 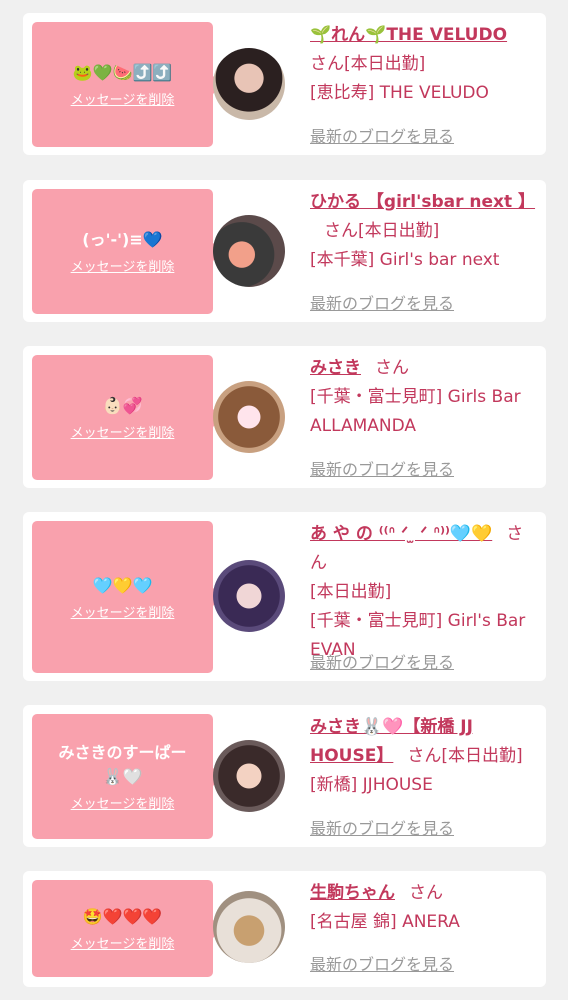 I want to click on message-text: (っ'-')≡💙, so click(x=122, y=239).